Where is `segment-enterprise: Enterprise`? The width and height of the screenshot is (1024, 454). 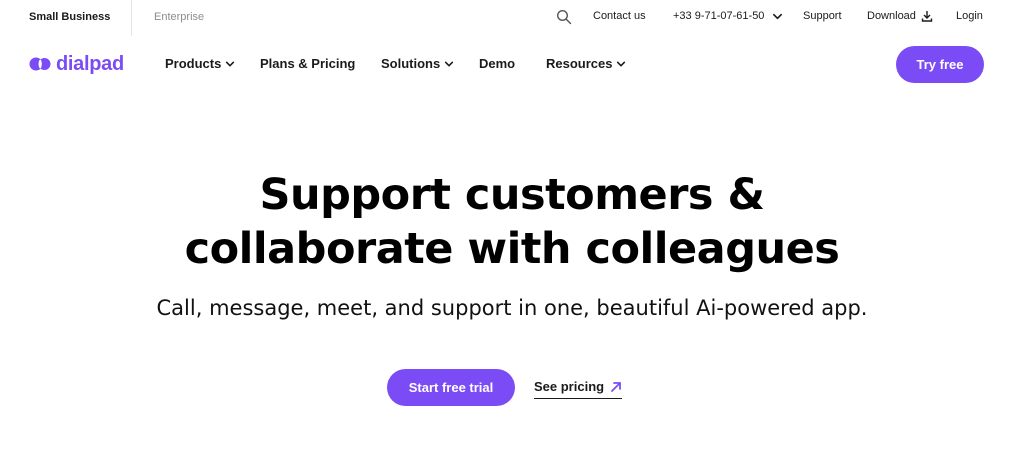 segment-enterprise: Enterprise is located at coordinates (179, 17).